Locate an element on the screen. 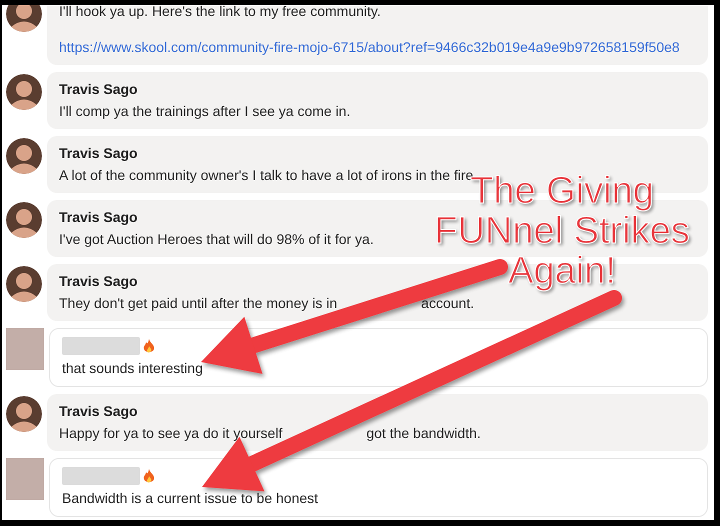 This screenshot has width=720, height=526. message-text: Bandwidth is a current issue to be honest is located at coordinates (190, 498).